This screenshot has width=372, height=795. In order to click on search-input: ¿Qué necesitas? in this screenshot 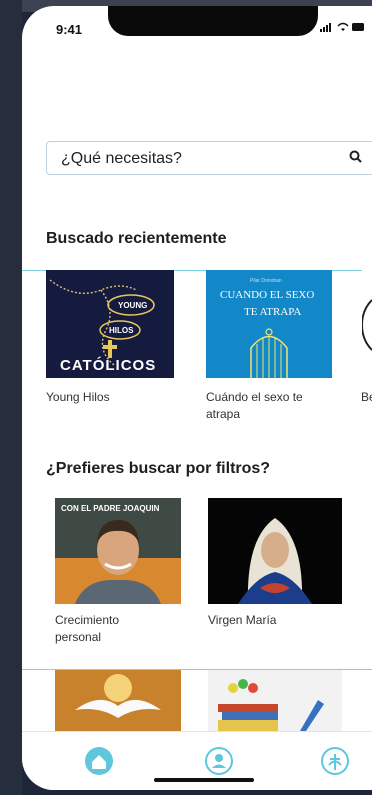, I will do `click(209, 158)`.